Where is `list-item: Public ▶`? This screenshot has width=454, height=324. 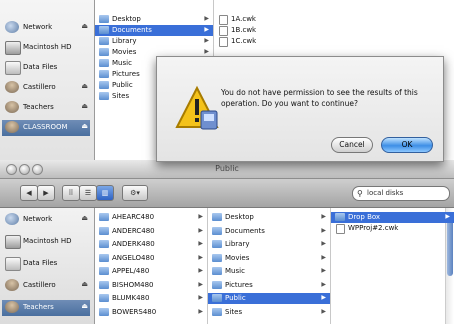 list-item: Public ▶ is located at coordinates (269, 298).